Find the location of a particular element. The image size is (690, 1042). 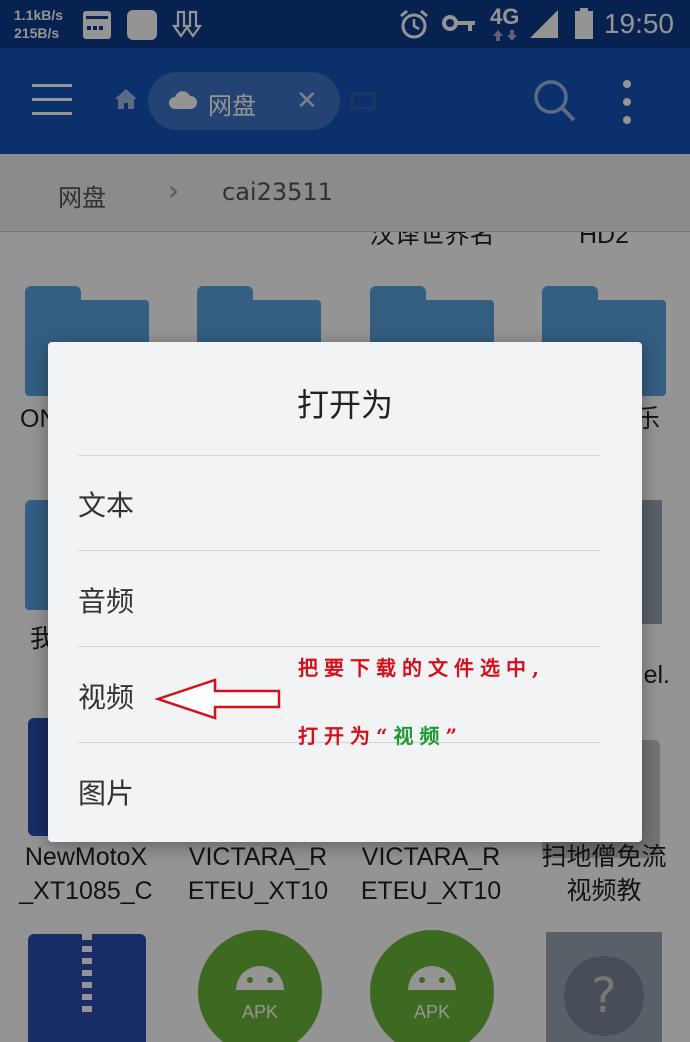

red-arrow-annotation is located at coordinates (218, 699).